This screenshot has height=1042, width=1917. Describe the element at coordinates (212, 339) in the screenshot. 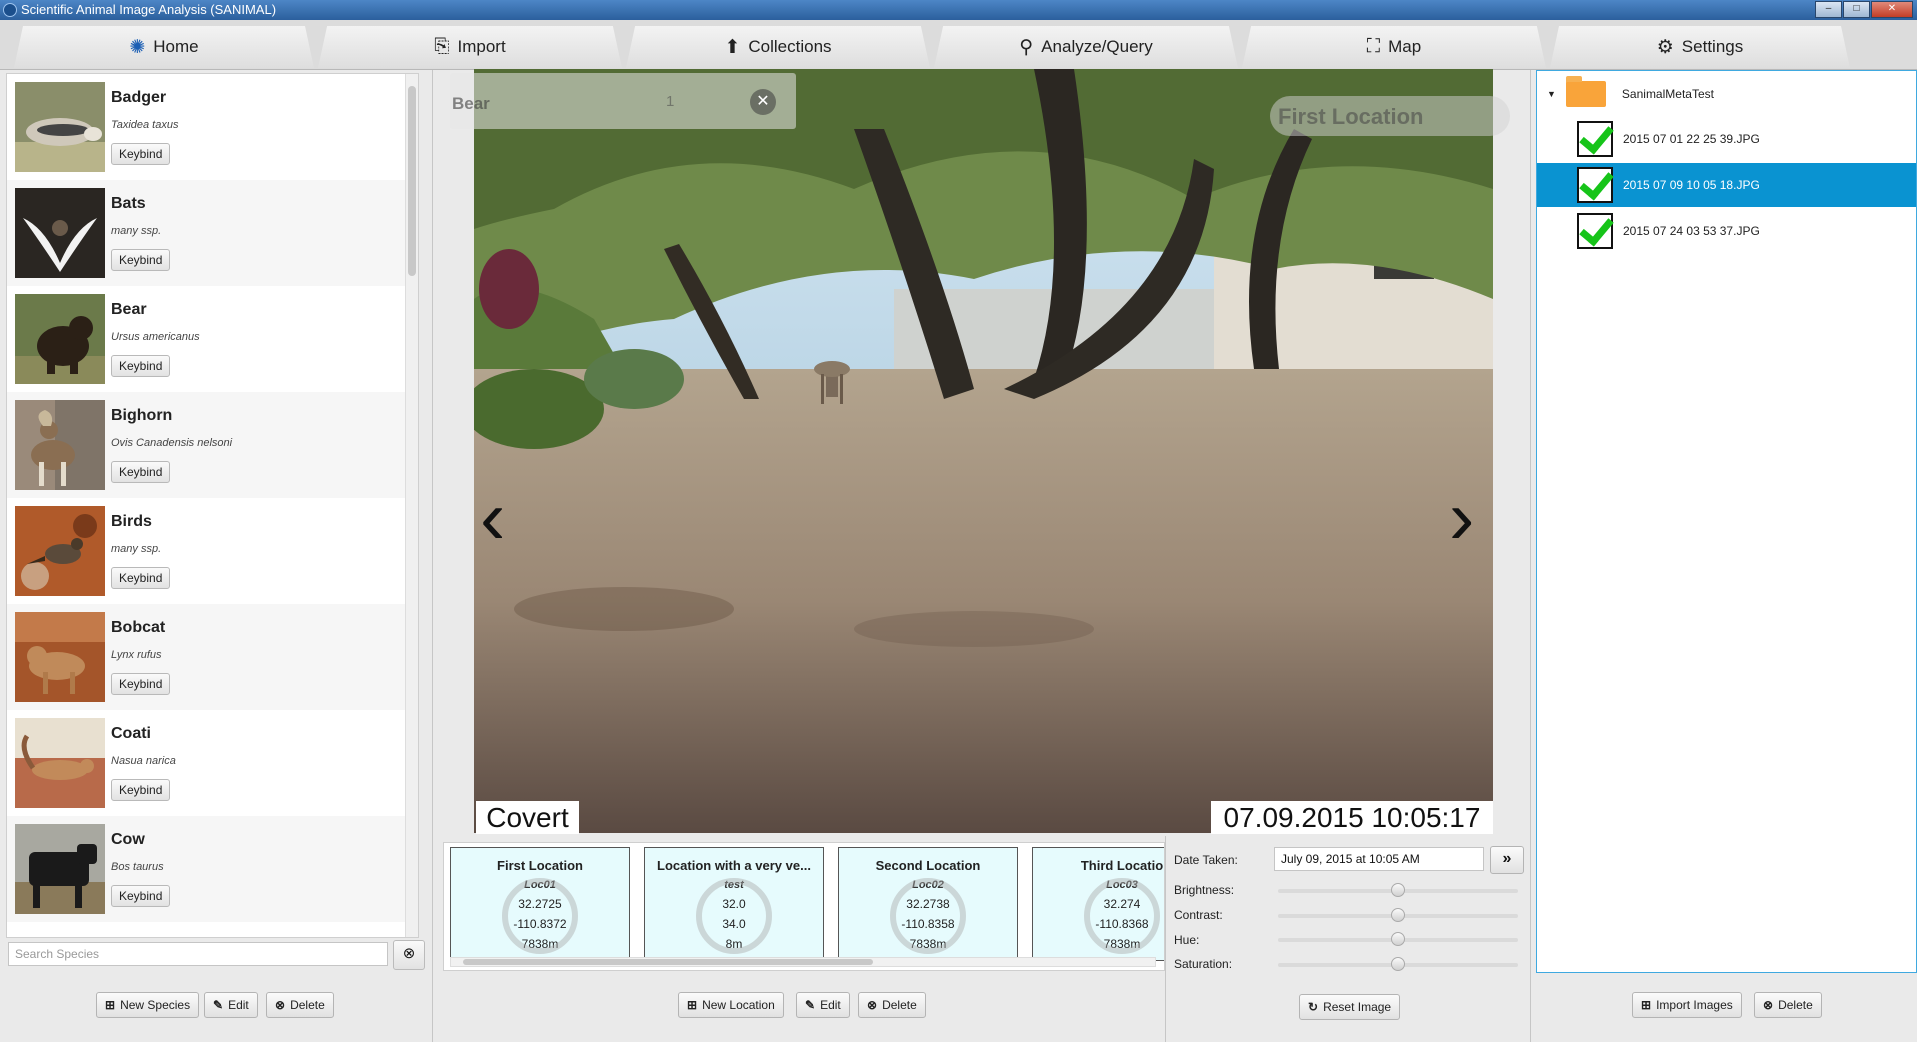

I see `species-item: Bear Ursus americanus Keybind` at that location.